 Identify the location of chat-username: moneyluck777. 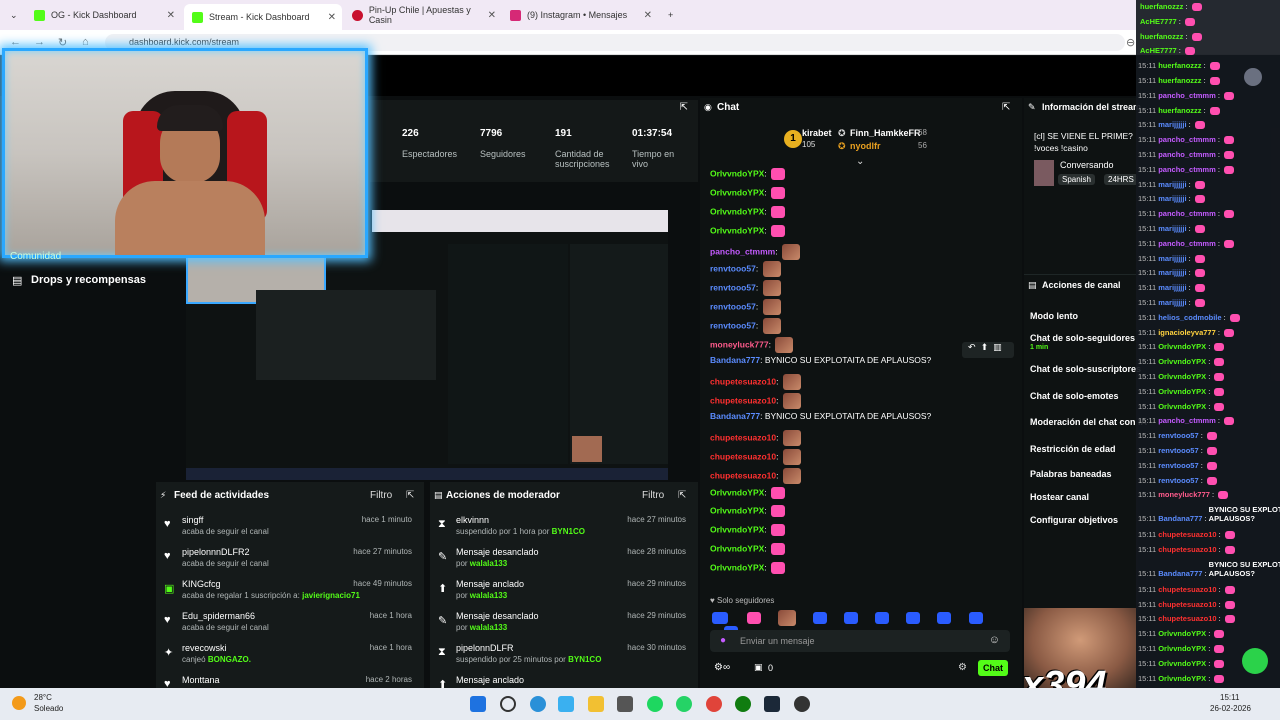
(739, 344).